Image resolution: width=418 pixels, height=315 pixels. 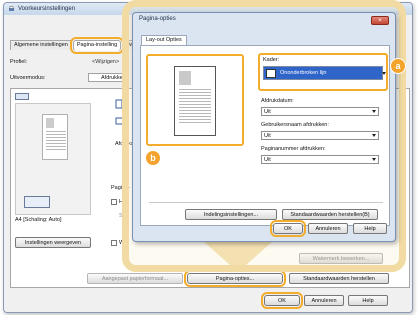 I want to click on preview-page, so click(x=55, y=137).